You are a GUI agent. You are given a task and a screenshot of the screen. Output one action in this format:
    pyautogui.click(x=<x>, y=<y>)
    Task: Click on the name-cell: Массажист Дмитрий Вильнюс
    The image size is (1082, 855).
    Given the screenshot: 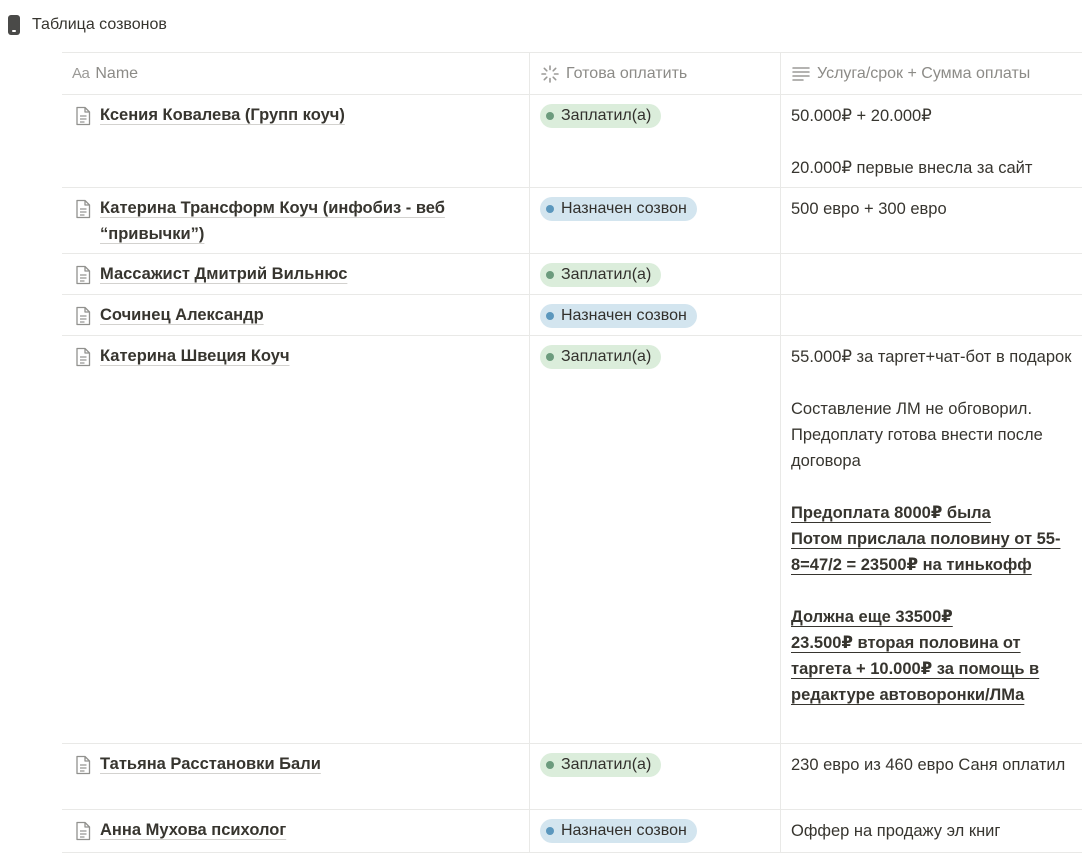 What is the action you would take?
    pyautogui.click(x=296, y=274)
    